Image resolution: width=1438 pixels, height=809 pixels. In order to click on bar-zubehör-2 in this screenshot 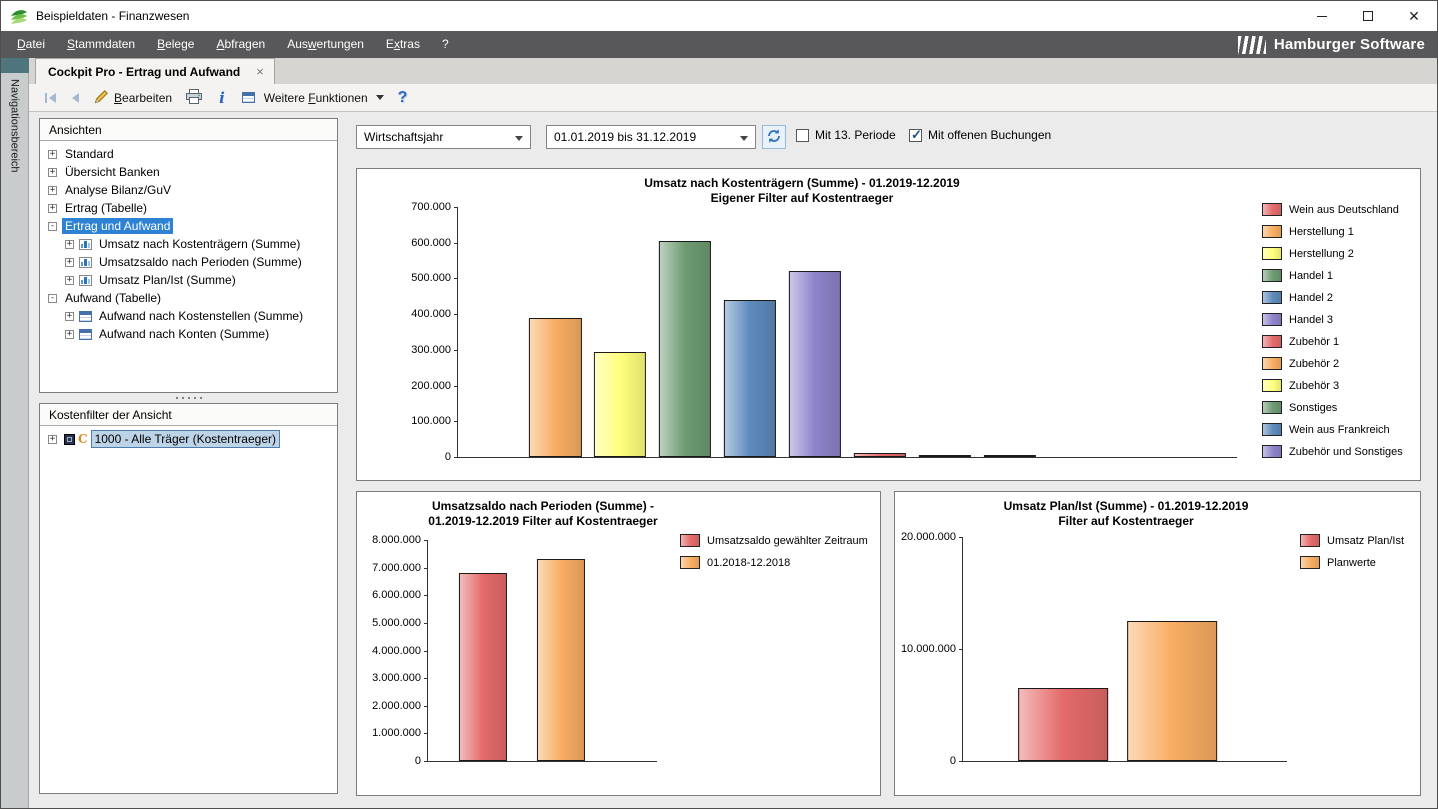, I will do `click(944, 456)`.